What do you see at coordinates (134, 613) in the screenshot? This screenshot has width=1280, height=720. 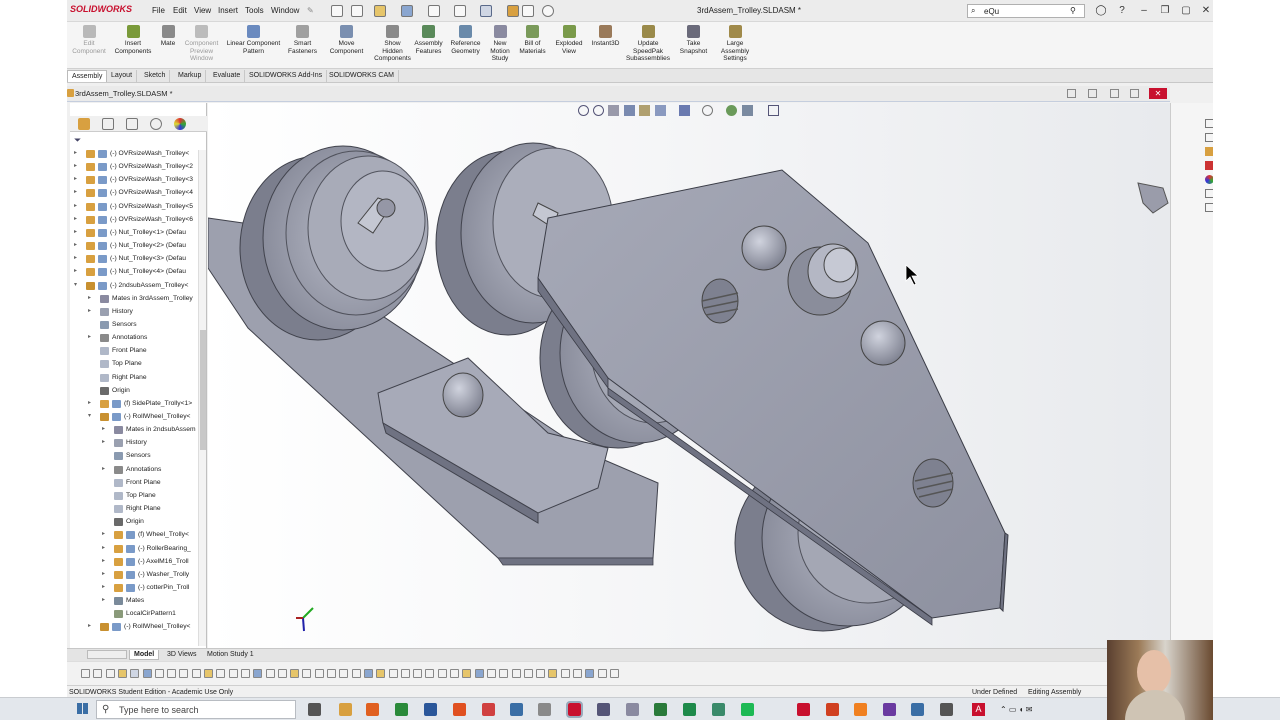 I see `tree-item: LocalCirPattern1` at bounding box center [134, 613].